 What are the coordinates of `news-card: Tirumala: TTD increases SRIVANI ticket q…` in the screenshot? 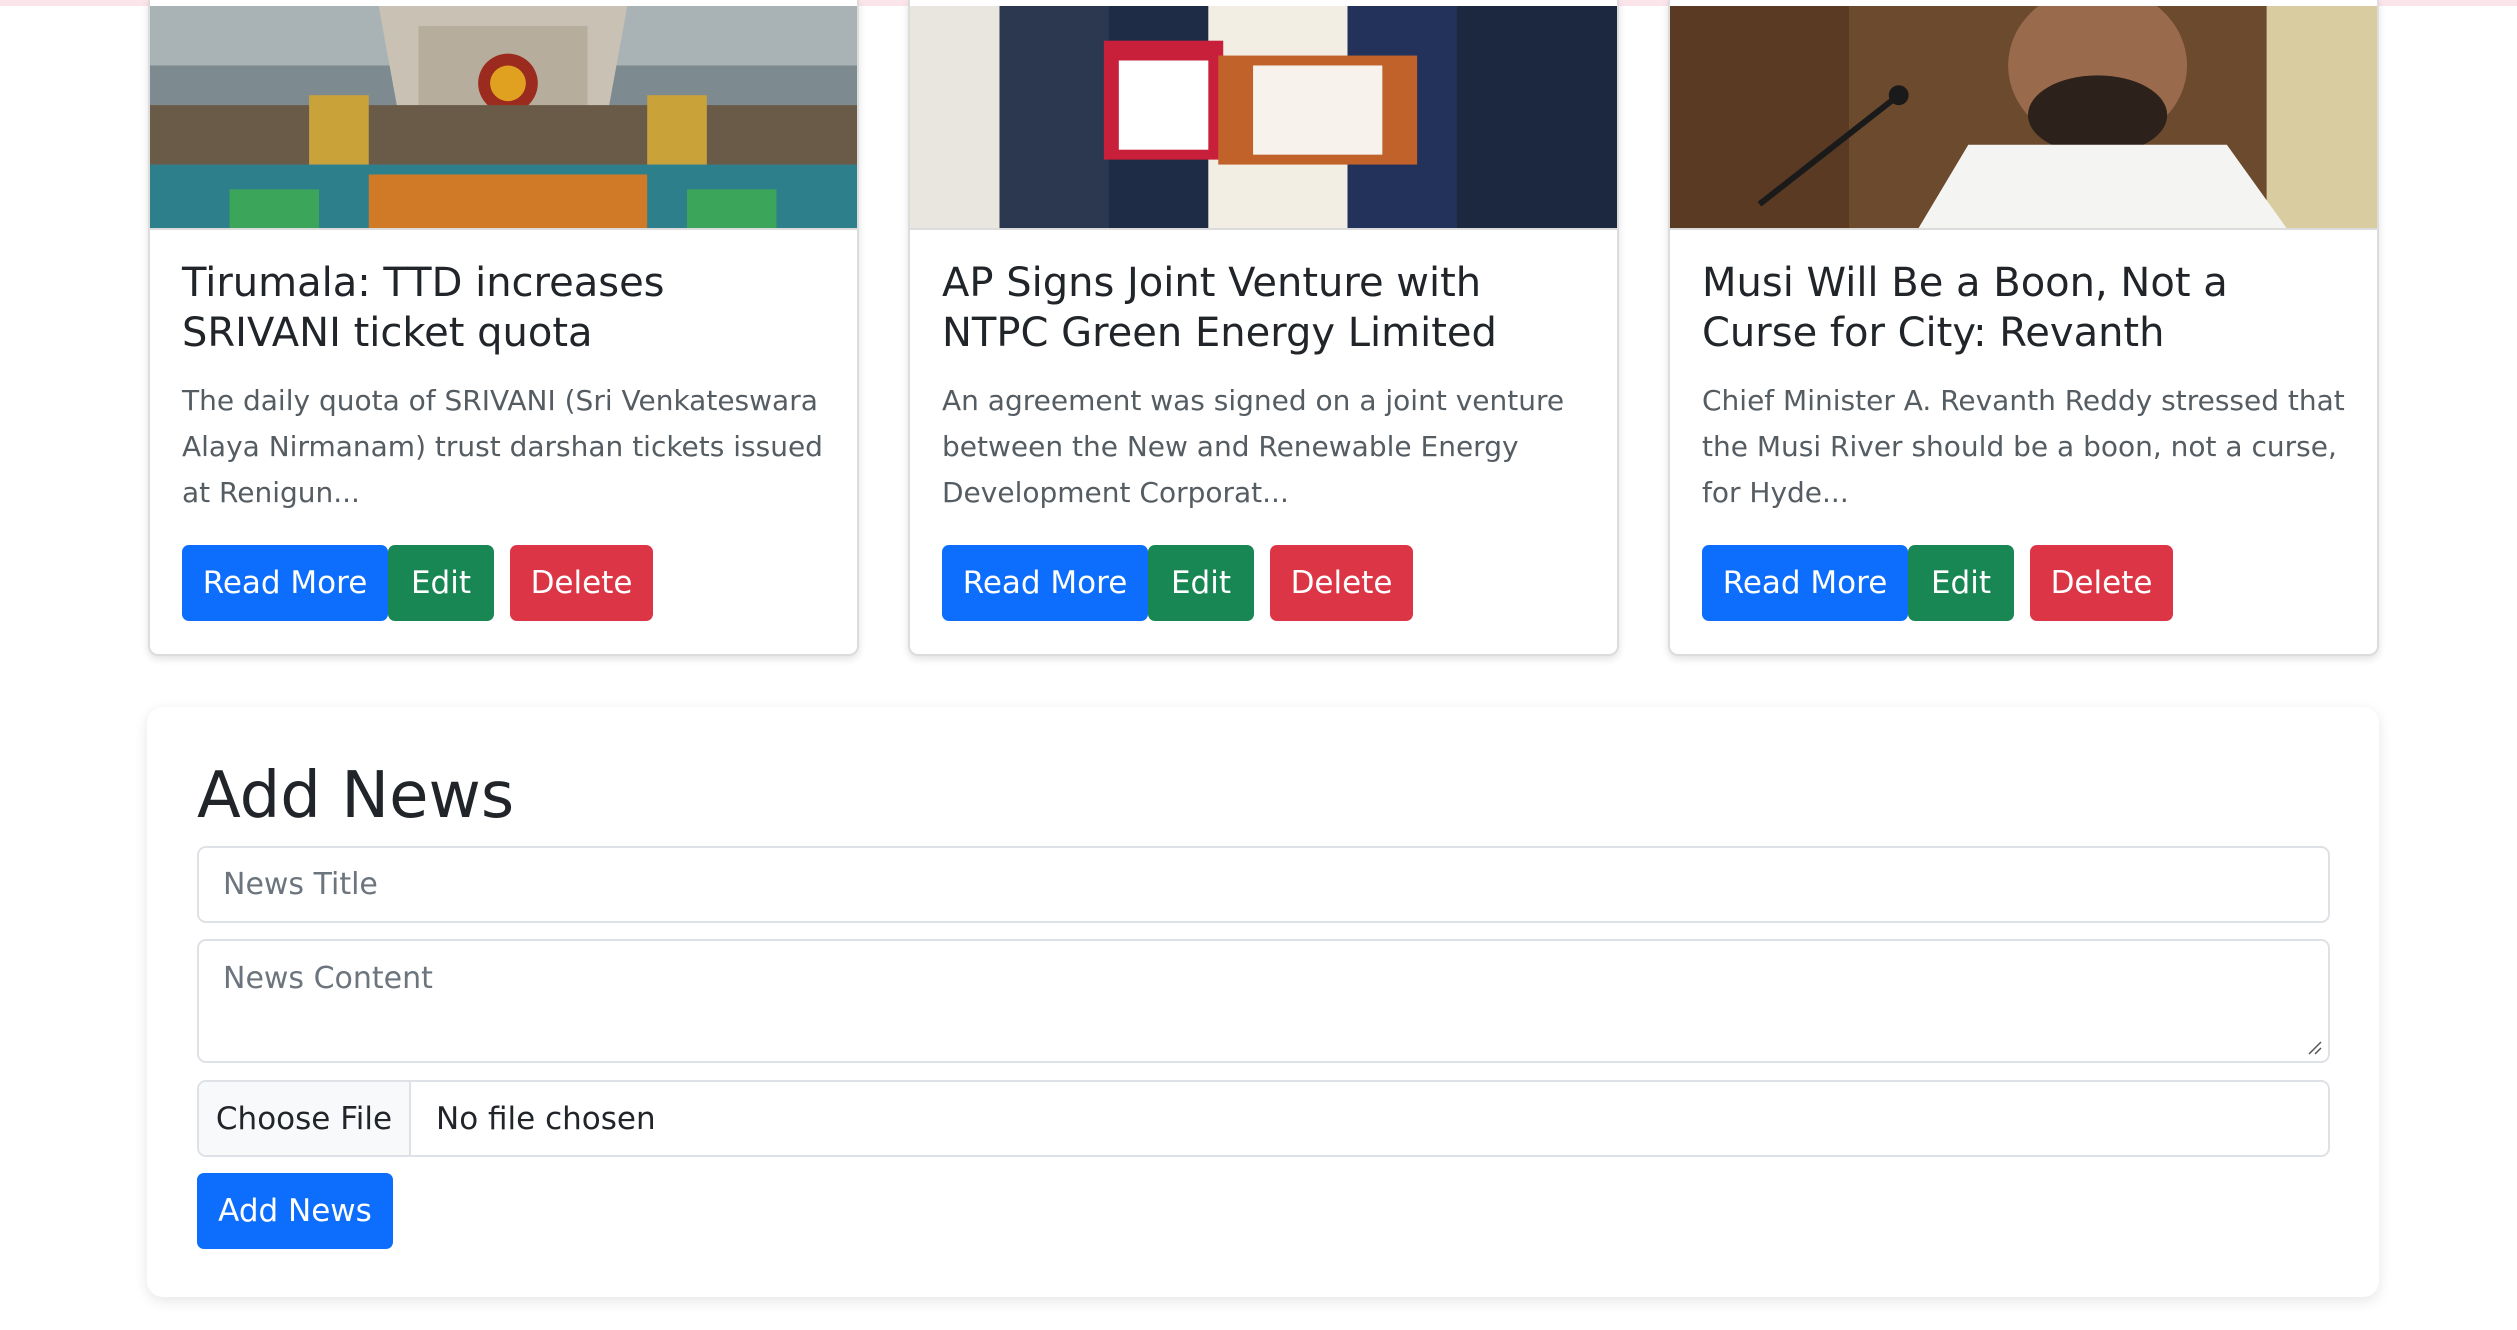 It's located at (503, 328).